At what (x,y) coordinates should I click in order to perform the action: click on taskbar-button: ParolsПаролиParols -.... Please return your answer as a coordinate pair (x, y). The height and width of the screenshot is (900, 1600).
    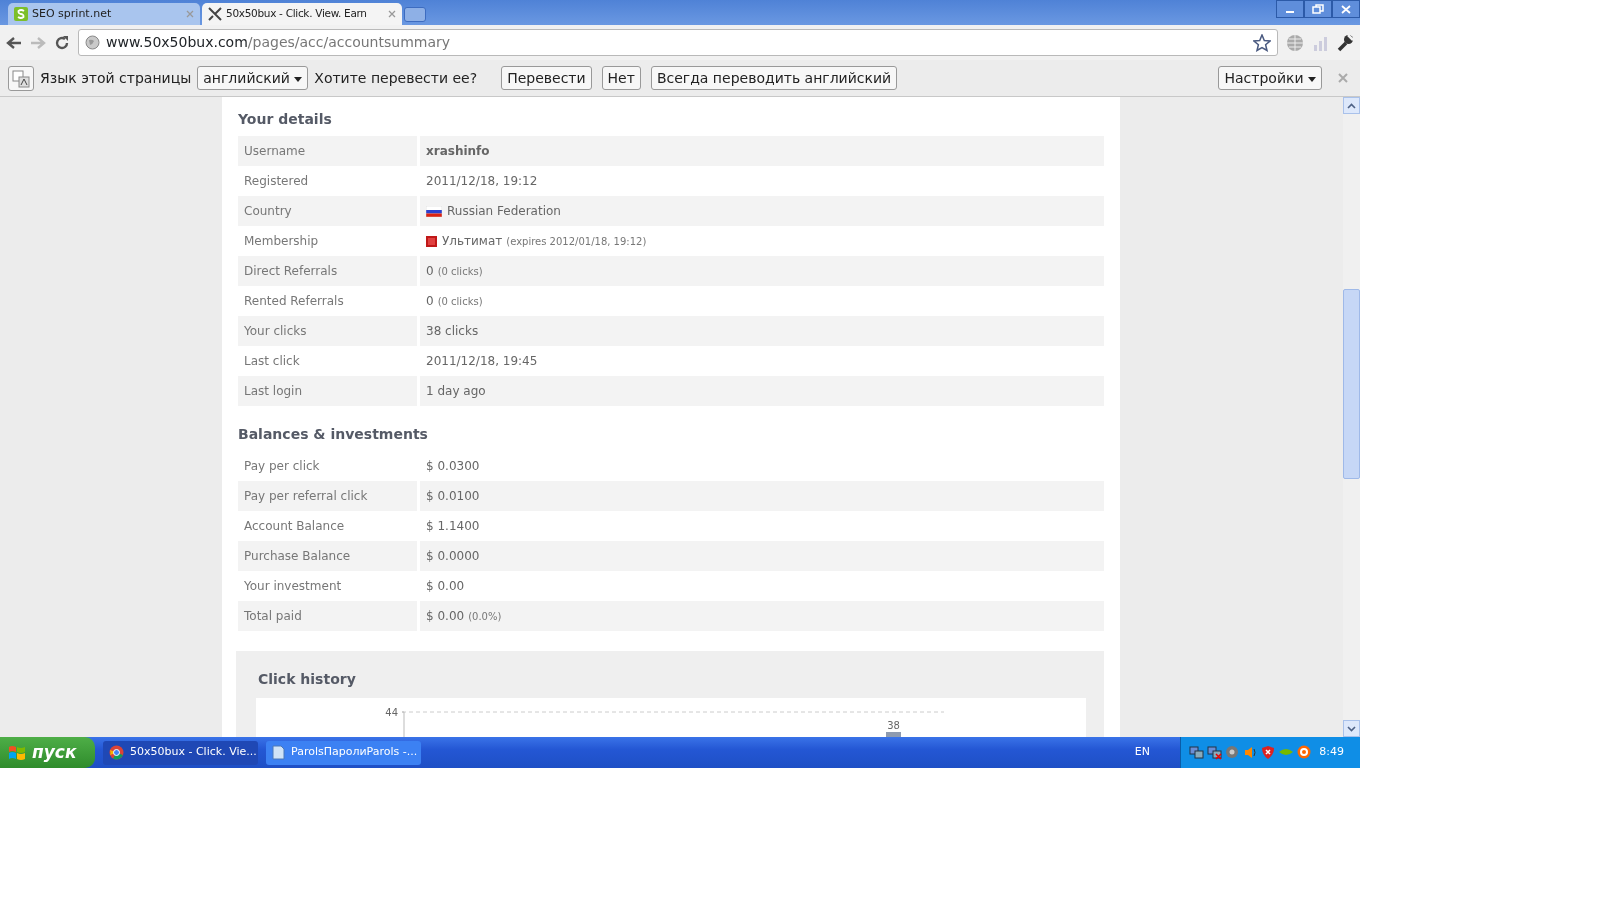
    Looking at the image, I should click on (343, 752).